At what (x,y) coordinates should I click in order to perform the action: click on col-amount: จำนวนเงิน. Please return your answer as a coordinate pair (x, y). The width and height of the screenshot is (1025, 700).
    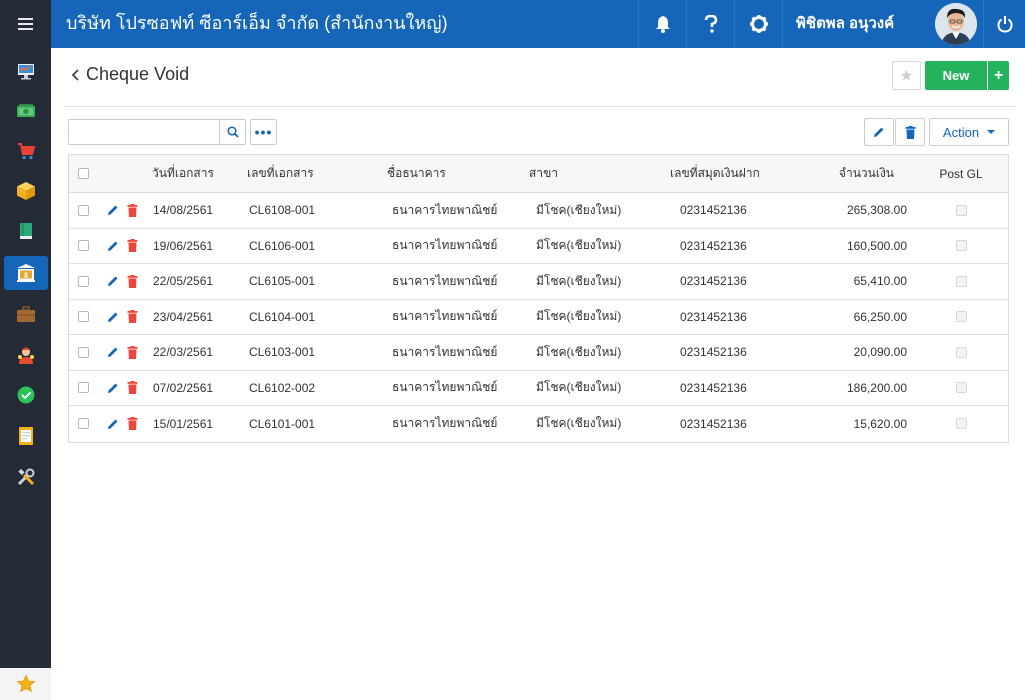
    Looking at the image, I should click on (866, 173).